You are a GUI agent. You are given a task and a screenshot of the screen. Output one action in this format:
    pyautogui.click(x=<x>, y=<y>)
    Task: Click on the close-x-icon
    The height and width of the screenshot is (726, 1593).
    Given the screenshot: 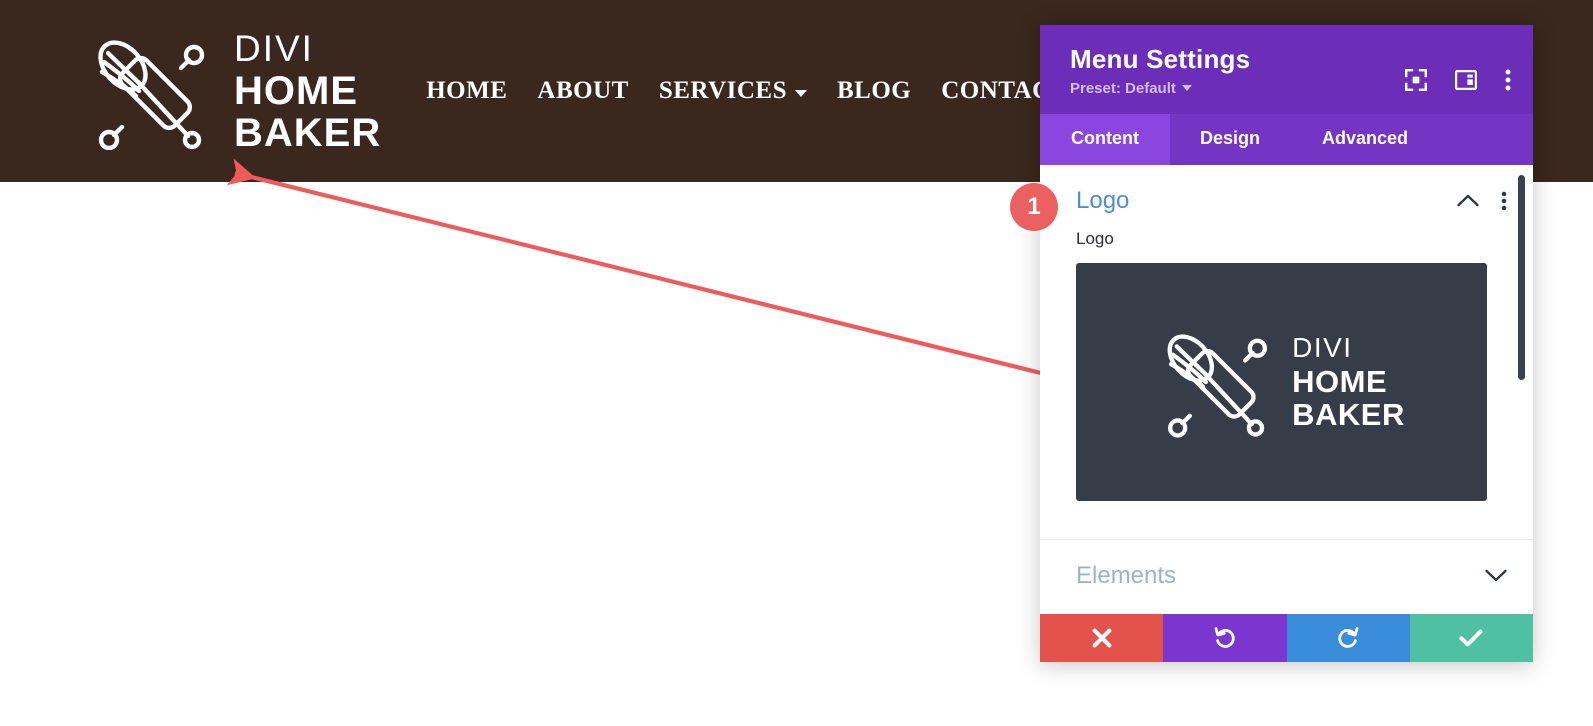 What is the action you would take?
    pyautogui.click(x=1102, y=638)
    